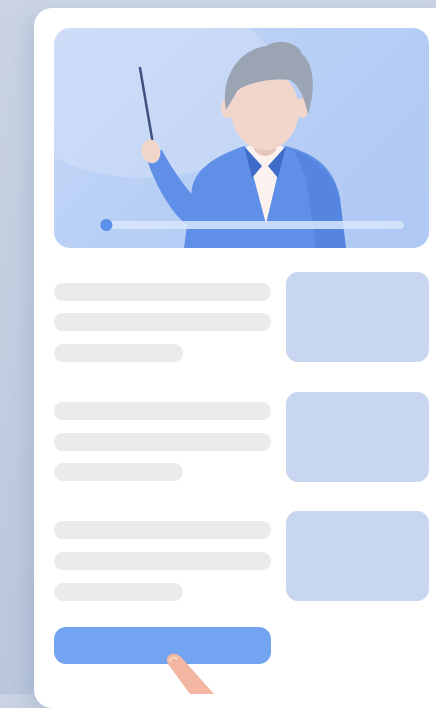  What do you see at coordinates (249, 225) in the screenshot?
I see `video-progress-track` at bounding box center [249, 225].